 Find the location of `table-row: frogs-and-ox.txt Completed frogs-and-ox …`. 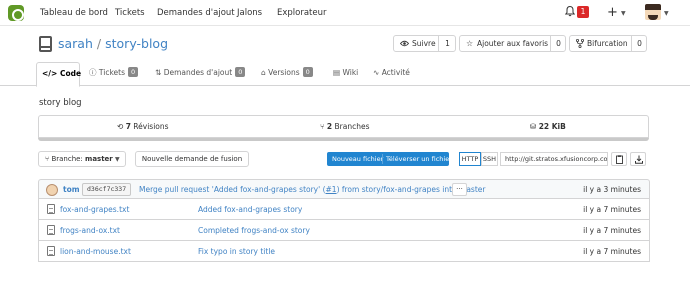

table-row: frogs-and-ox.txt Completed frogs-and-ox … is located at coordinates (344, 230).